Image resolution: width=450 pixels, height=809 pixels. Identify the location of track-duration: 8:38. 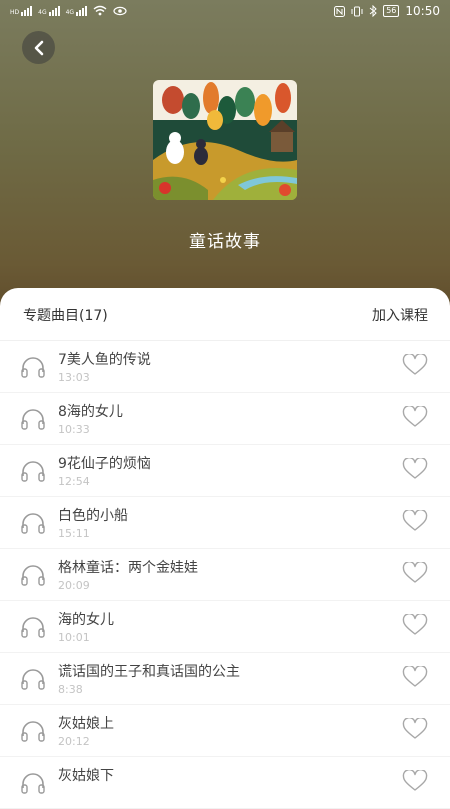
(70, 689).